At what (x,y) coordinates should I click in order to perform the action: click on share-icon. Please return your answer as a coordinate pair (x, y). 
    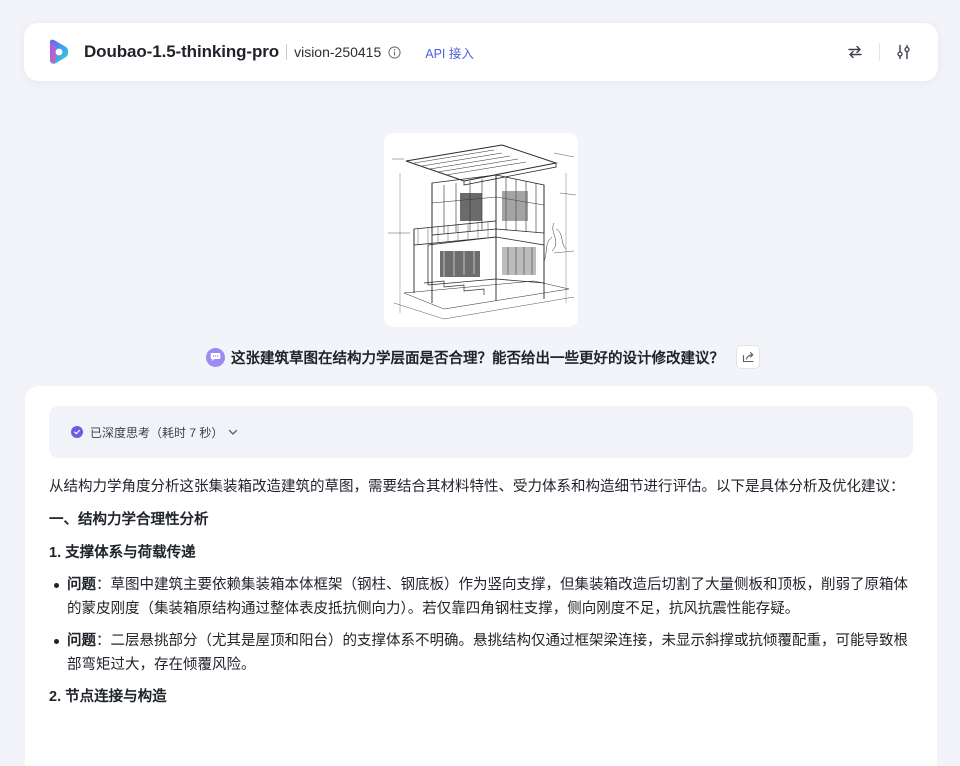
    Looking at the image, I should click on (748, 357).